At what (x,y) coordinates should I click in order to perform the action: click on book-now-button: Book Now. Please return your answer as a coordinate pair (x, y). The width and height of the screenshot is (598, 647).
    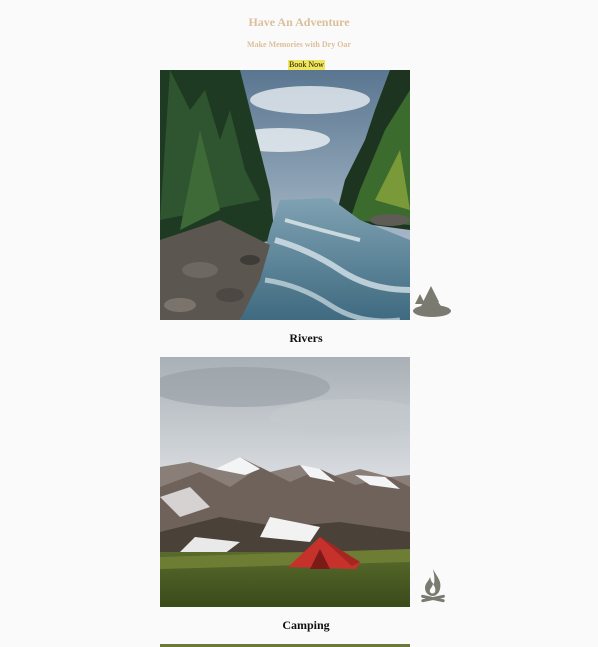
    Looking at the image, I should click on (306, 65).